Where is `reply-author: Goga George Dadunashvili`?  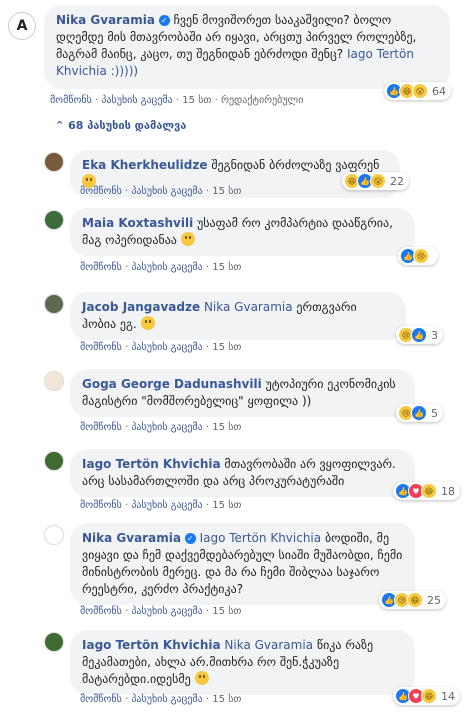 reply-author: Goga George Dadunashvili is located at coordinates (172, 384).